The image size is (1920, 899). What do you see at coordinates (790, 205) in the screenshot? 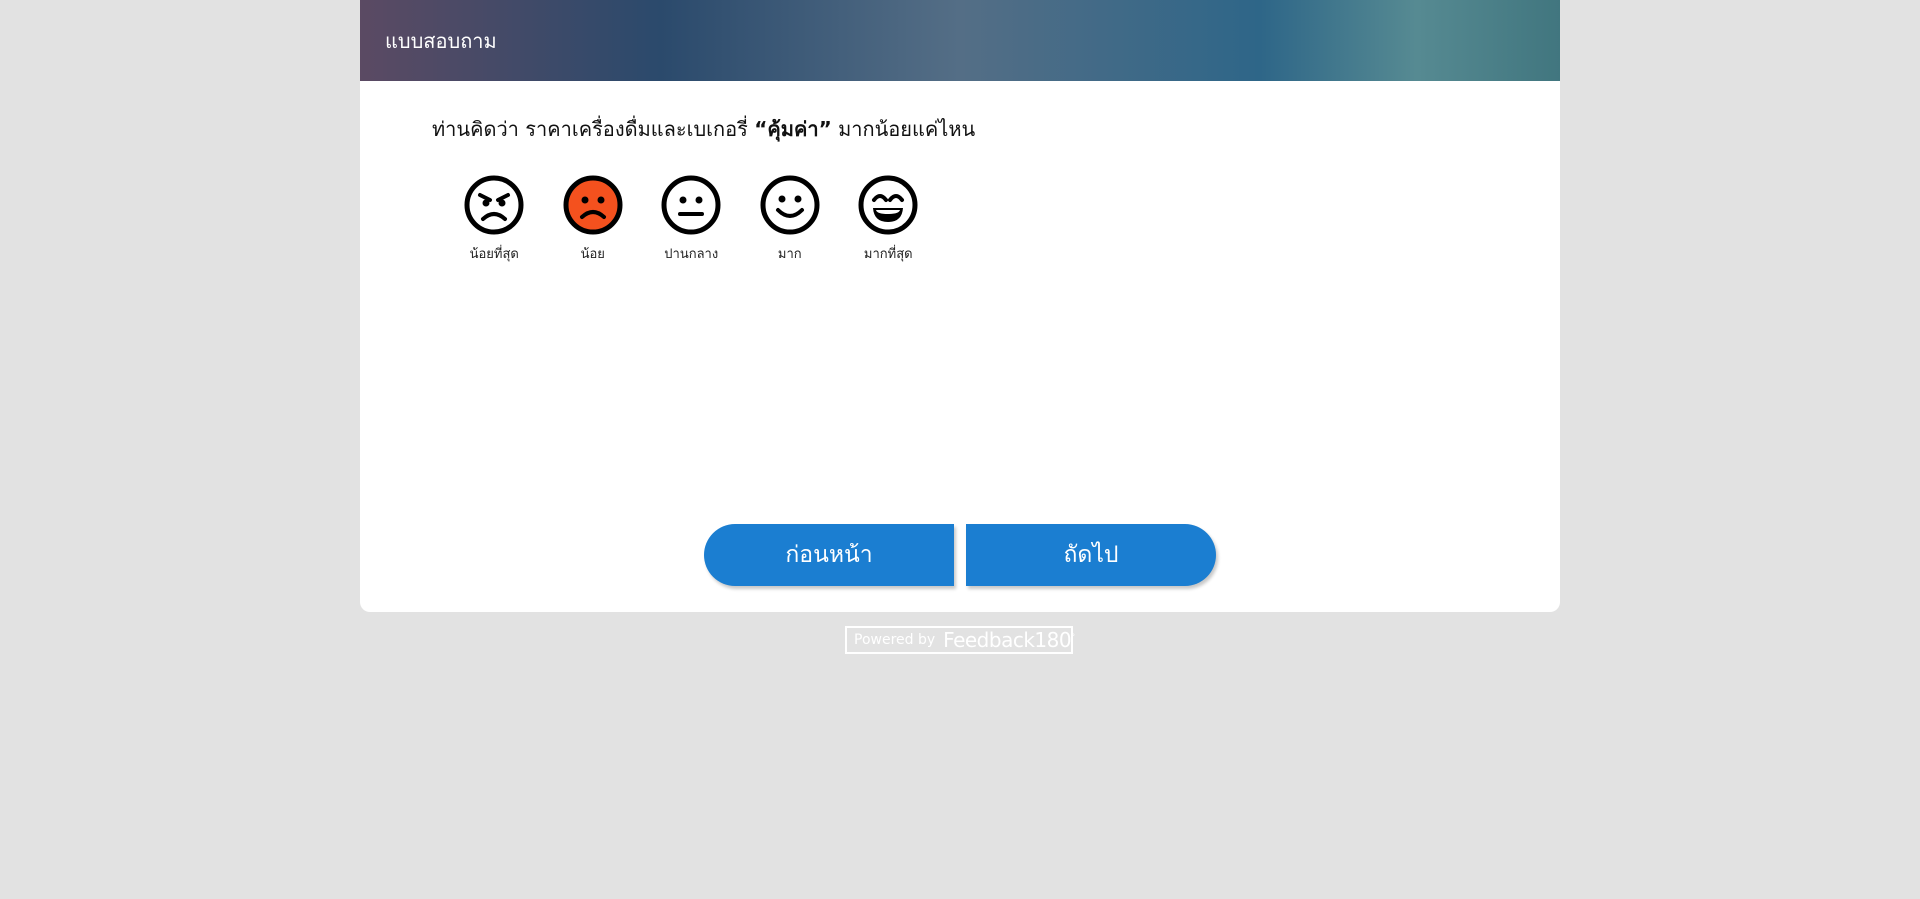
I see `smile-face-icon` at bounding box center [790, 205].